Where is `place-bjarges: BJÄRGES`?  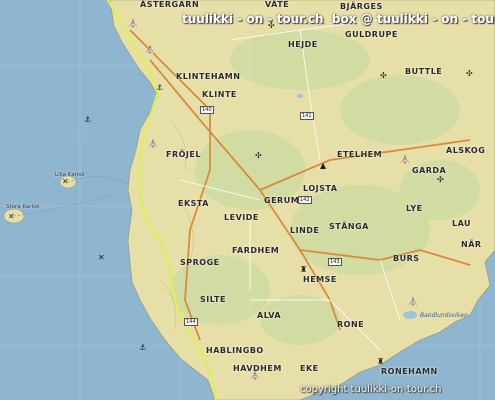
place-bjarges: BJÄRGES is located at coordinates (361, 6).